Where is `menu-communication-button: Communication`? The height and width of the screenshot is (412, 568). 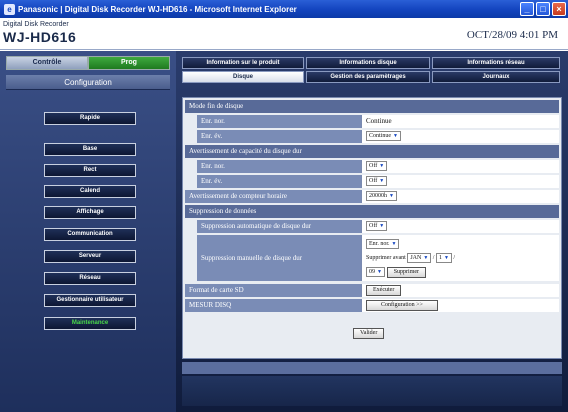 menu-communication-button: Communication is located at coordinates (90, 234).